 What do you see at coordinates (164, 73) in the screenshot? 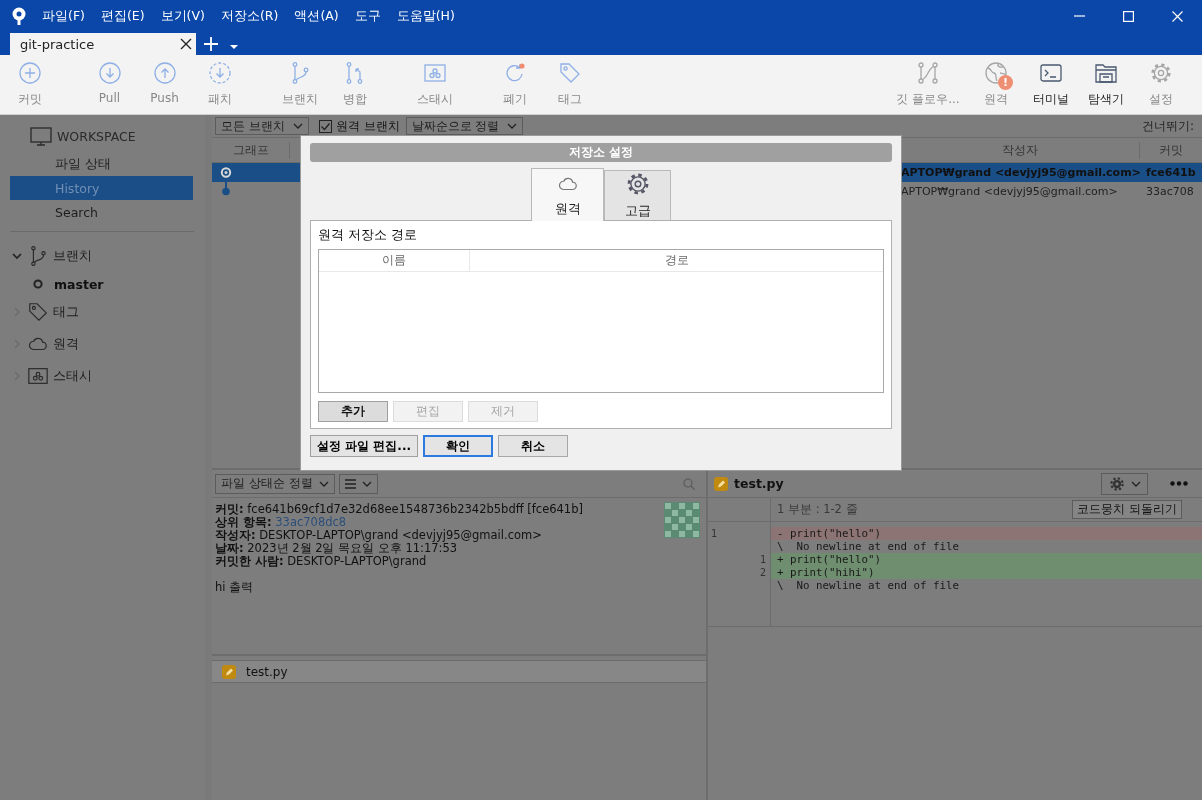
I see `arrow-up-circle-icon` at bounding box center [164, 73].